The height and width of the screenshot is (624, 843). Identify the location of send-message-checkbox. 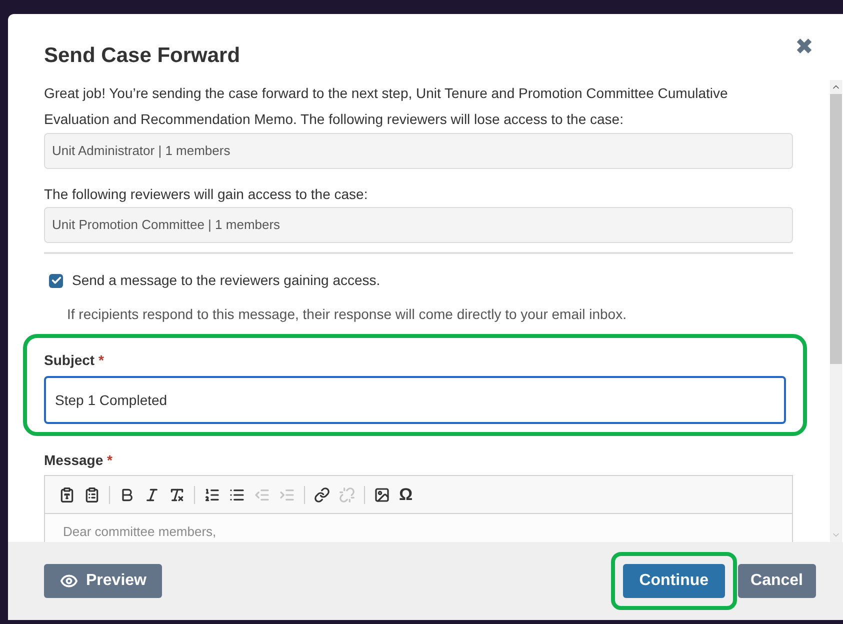
(56, 281).